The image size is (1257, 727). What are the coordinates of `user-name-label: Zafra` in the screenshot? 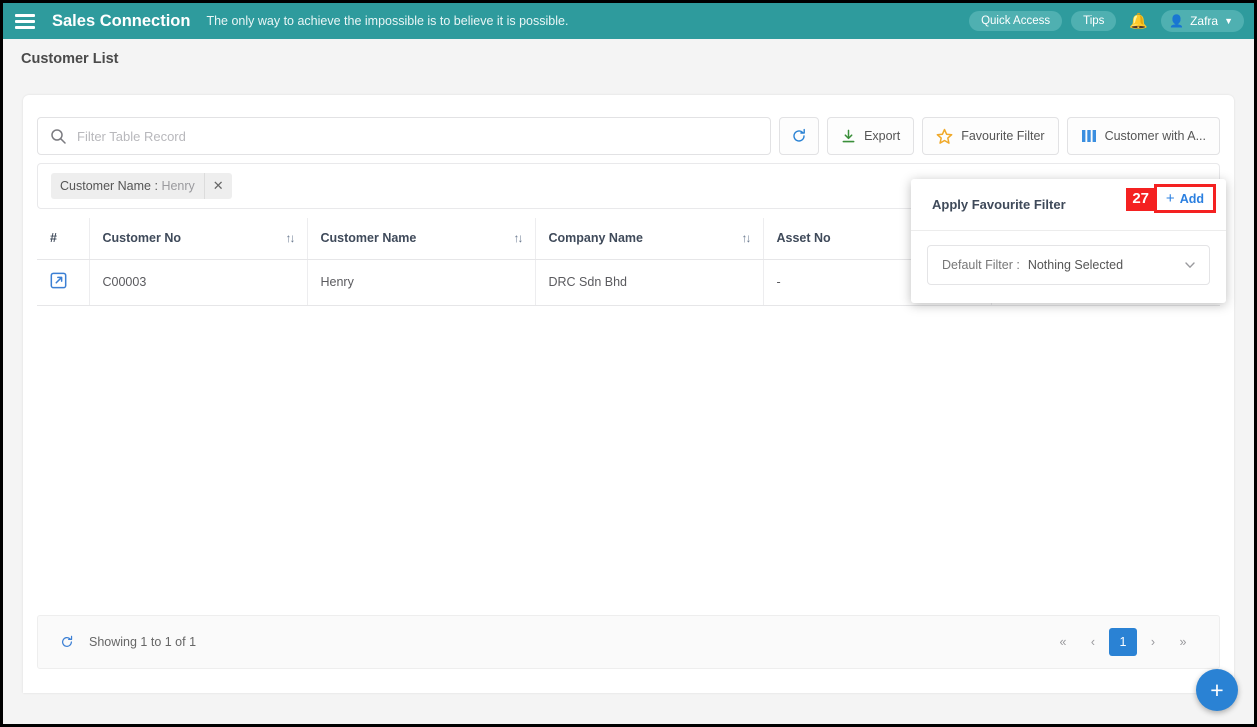 It's located at (1204, 21).